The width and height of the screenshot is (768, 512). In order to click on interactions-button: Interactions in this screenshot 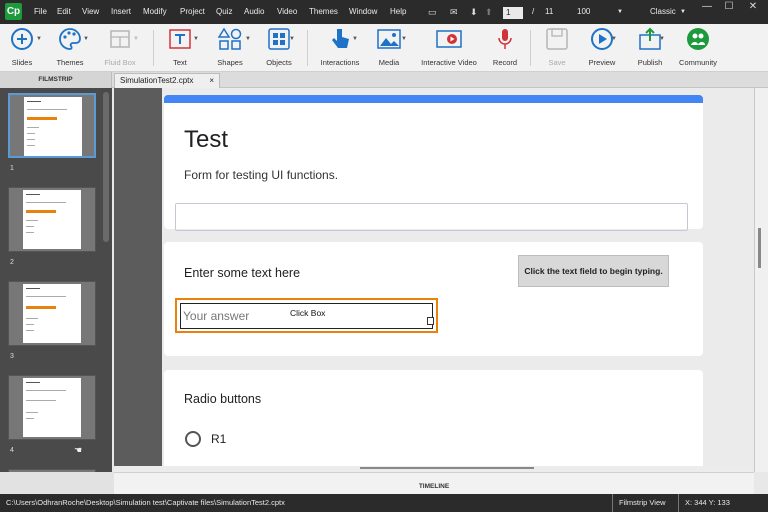, I will do `click(340, 46)`.